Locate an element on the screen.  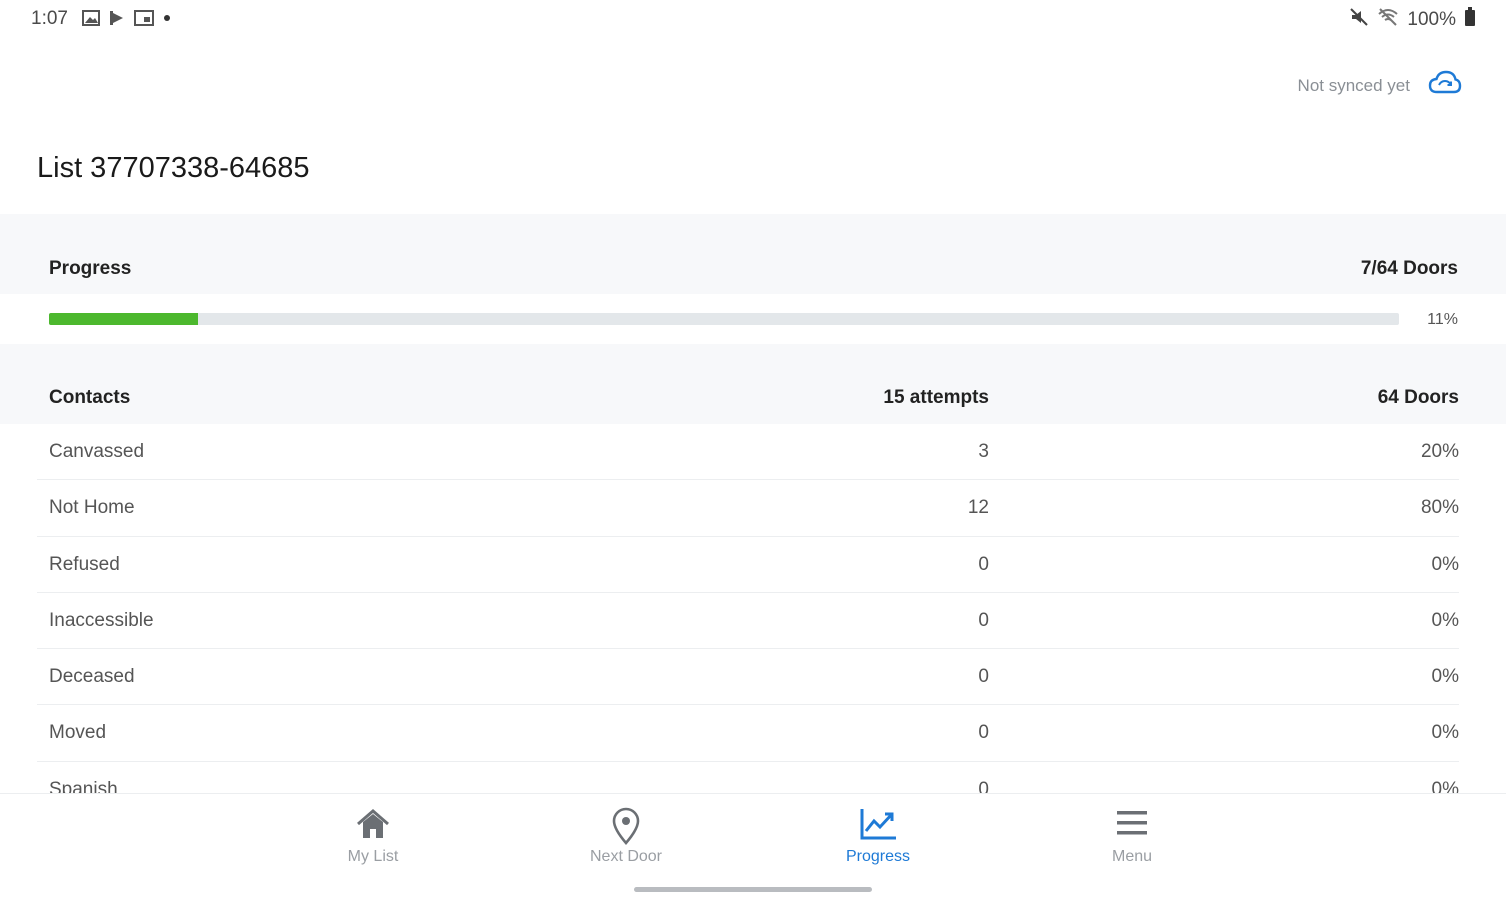
home-icon is located at coordinates (373, 826).